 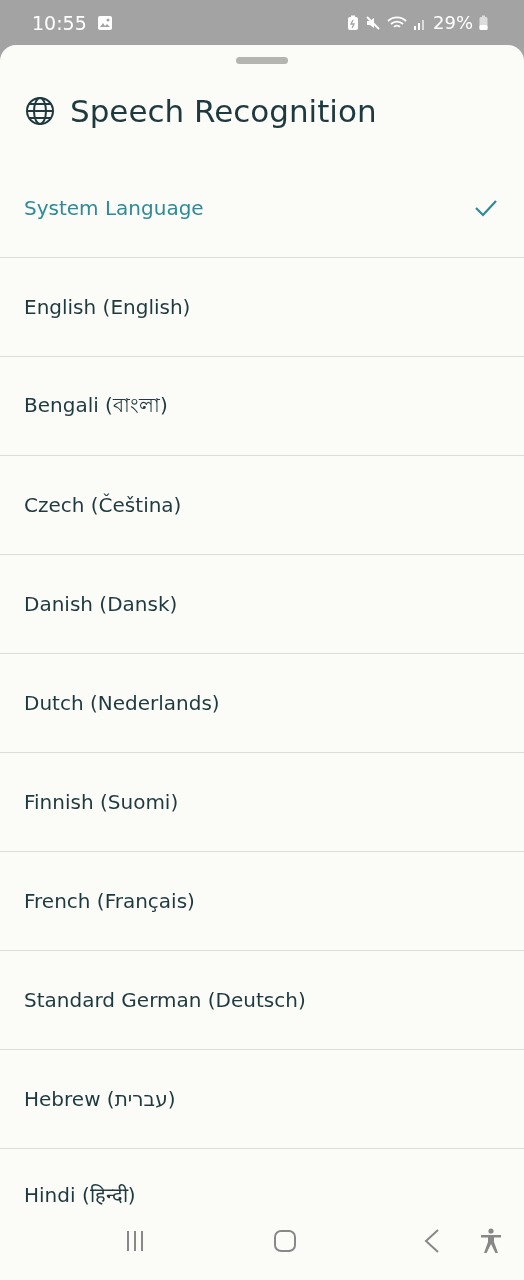 What do you see at coordinates (373, 22) in the screenshot?
I see `mute-icon` at bounding box center [373, 22].